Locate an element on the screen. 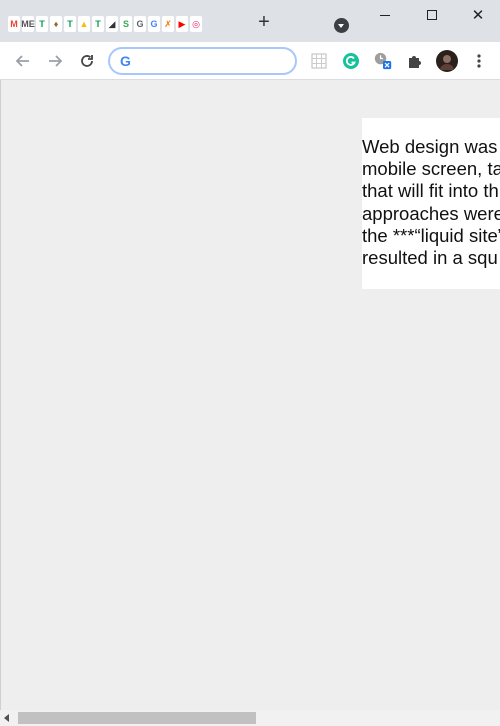 The width and height of the screenshot is (500, 726). scroll-left-arrow-icon is located at coordinates (6, 718).